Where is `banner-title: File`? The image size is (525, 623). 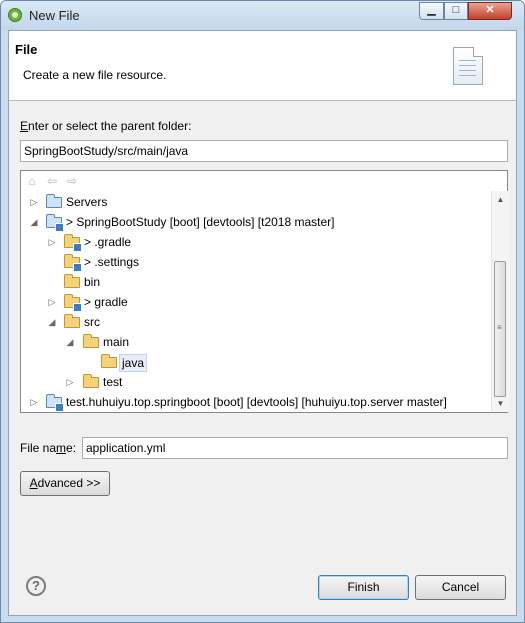 banner-title: File is located at coordinates (26, 49).